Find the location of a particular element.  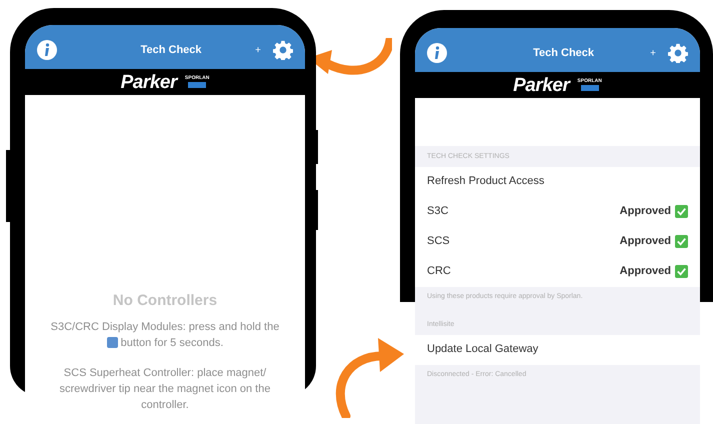

settings-row: CRC Approved is located at coordinates (557, 271).